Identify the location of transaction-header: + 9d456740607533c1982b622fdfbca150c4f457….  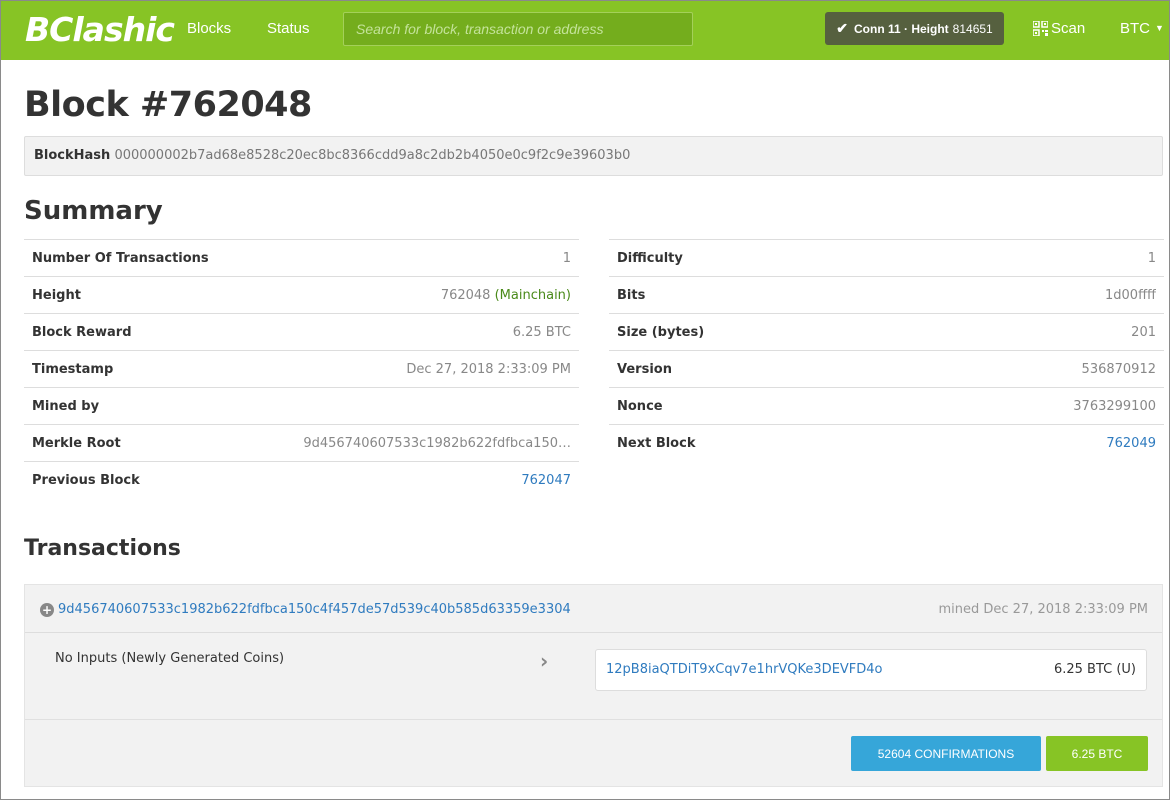
(593, 609).